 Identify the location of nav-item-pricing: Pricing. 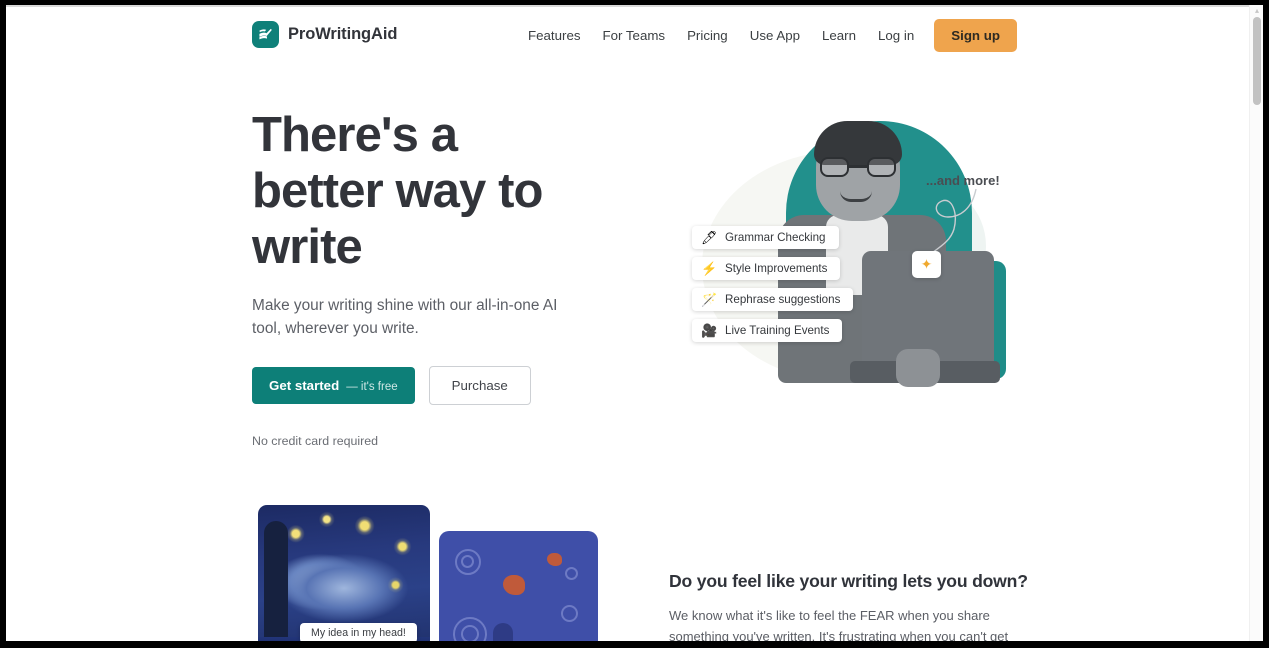
(707, 35).